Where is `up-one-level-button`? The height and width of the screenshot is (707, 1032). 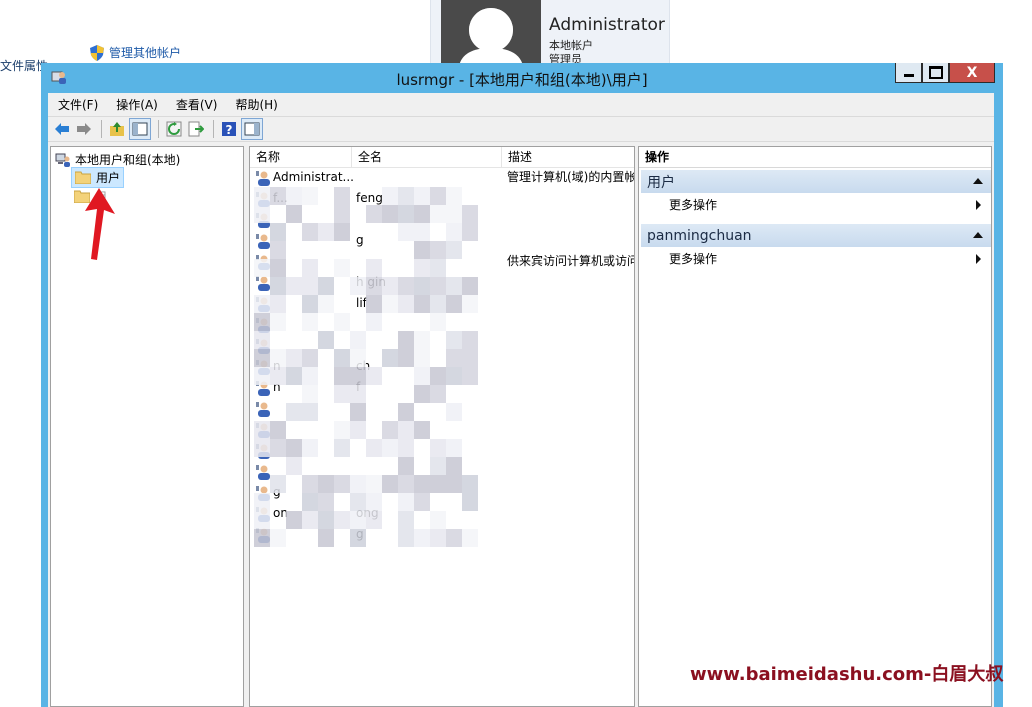 up-one-level-button is located at coordinates (117, 129).